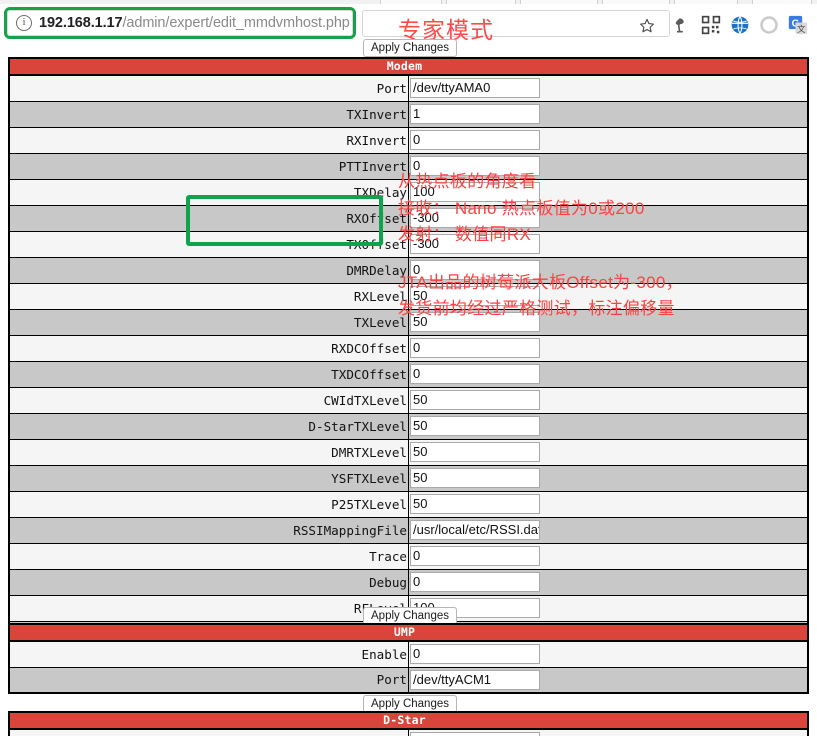  Describe the element at coordinates (81, 23) in the screenshot. I see `url-host: 192.168.1.17` at that location.